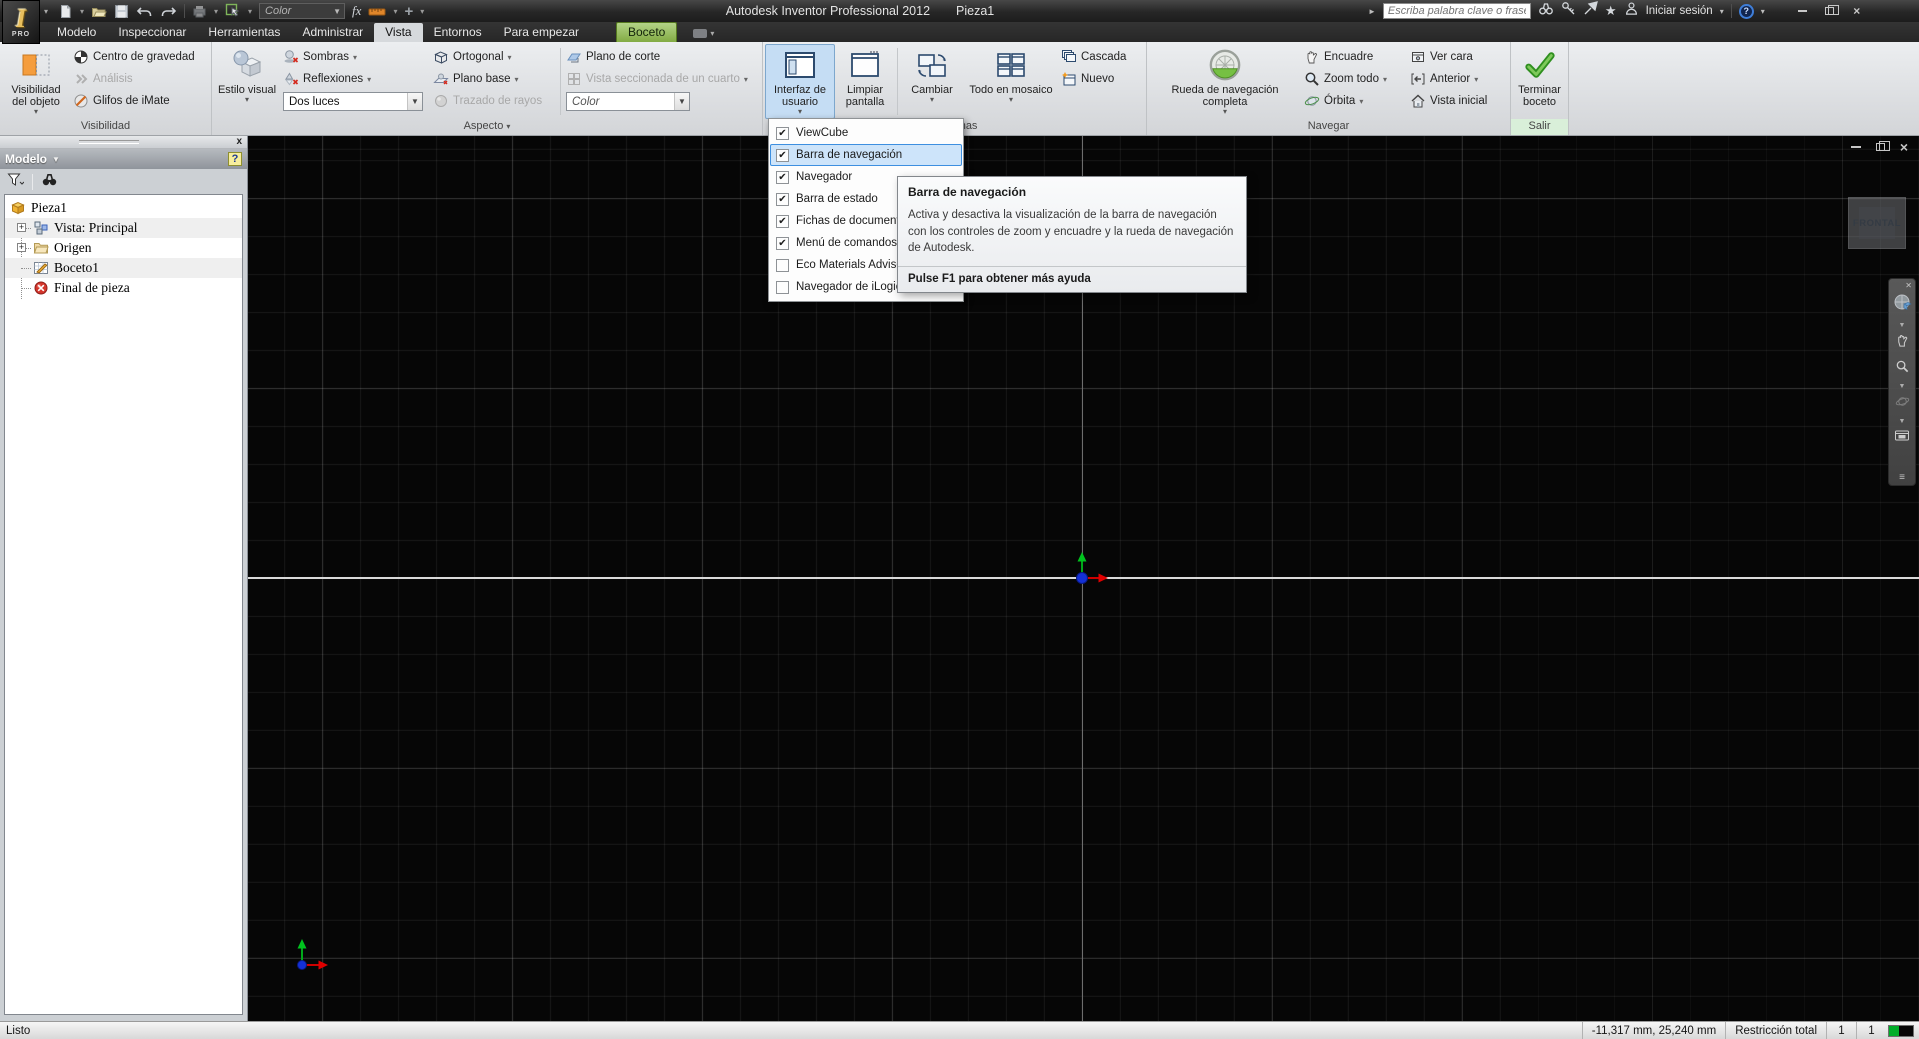 The height and width of the screenshot is (1039, 1919). Describe the element at coordinates (494, 57) in the screenshot. I see `orthographic-button: Ortogonal ▾` at that location.